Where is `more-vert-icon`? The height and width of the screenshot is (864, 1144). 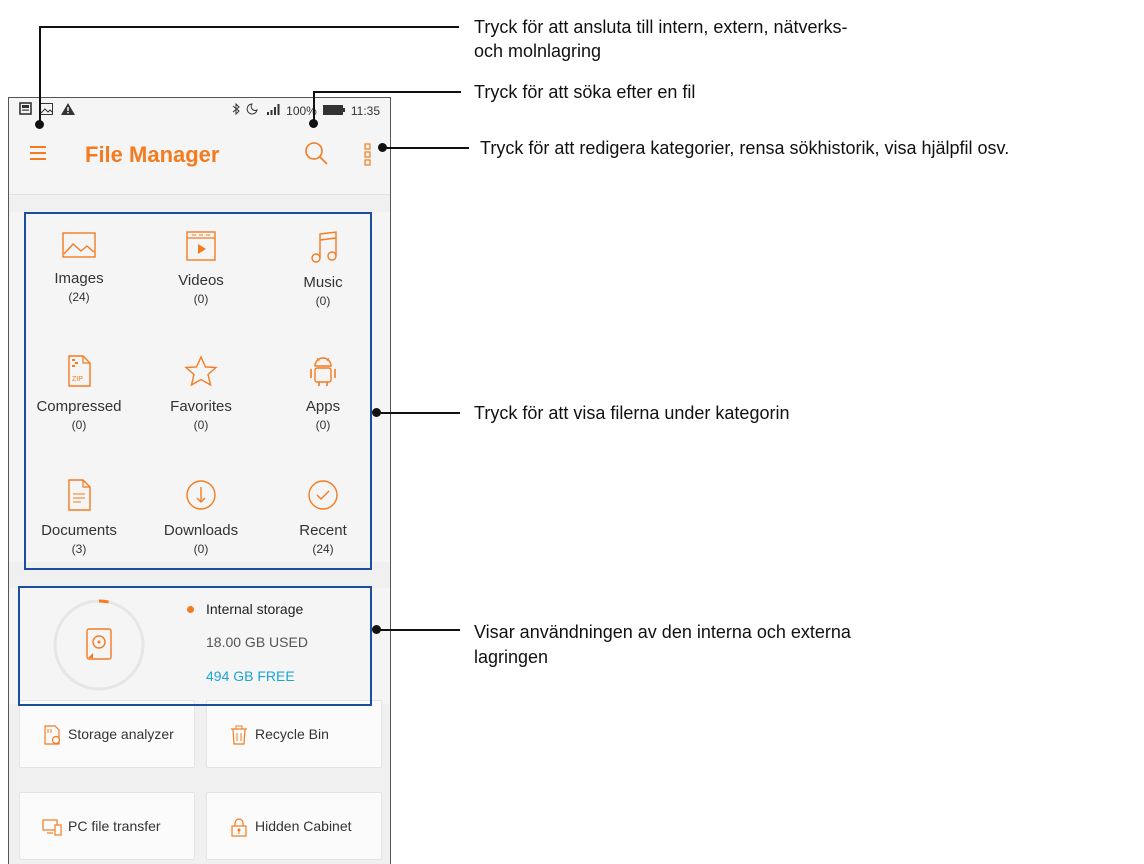 more-vert-icon is located at coordinates (367, 154).